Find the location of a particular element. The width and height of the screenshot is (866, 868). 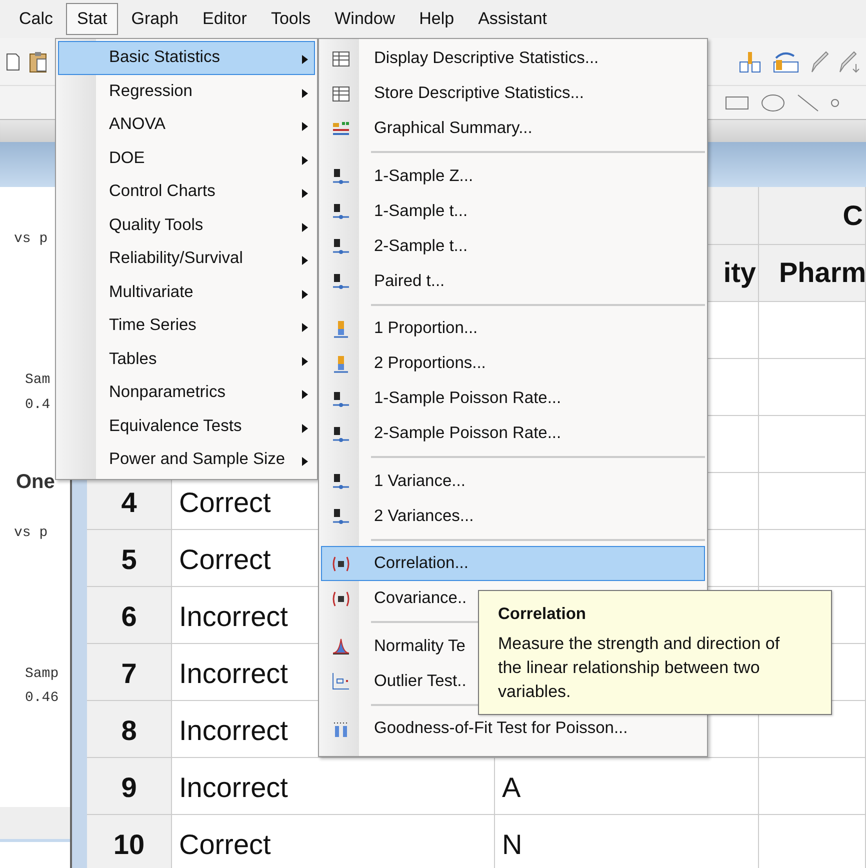

output-text: 0.4 is located at coordinates (38, 405).